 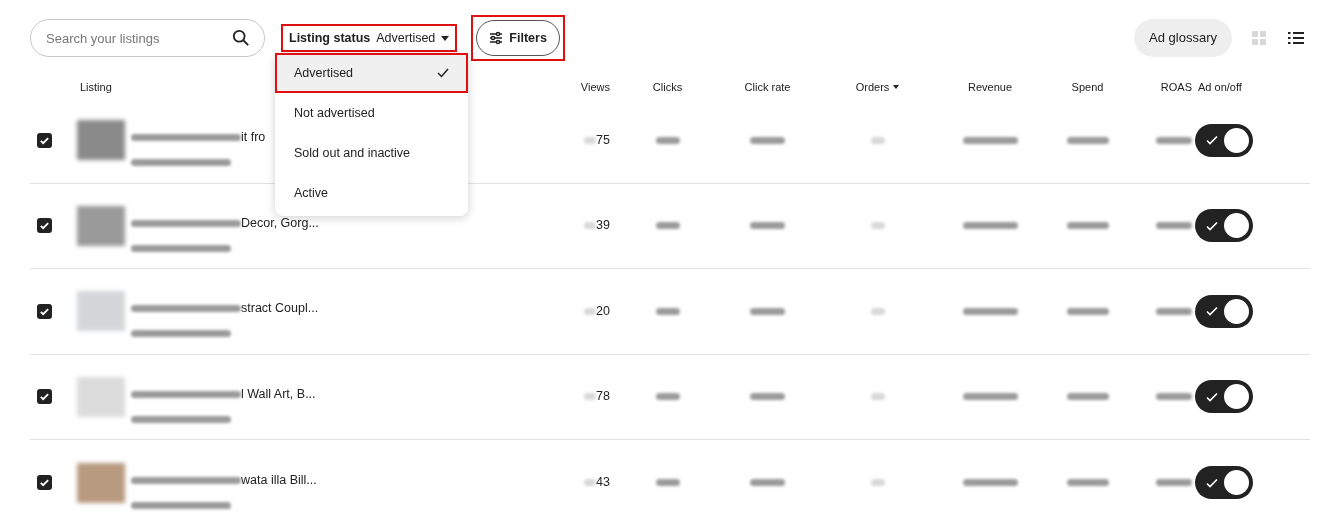 What do you see at coordinates (603, 311) in the screenshot?
I see `views-value: 20` at bounding box center [603, 311].